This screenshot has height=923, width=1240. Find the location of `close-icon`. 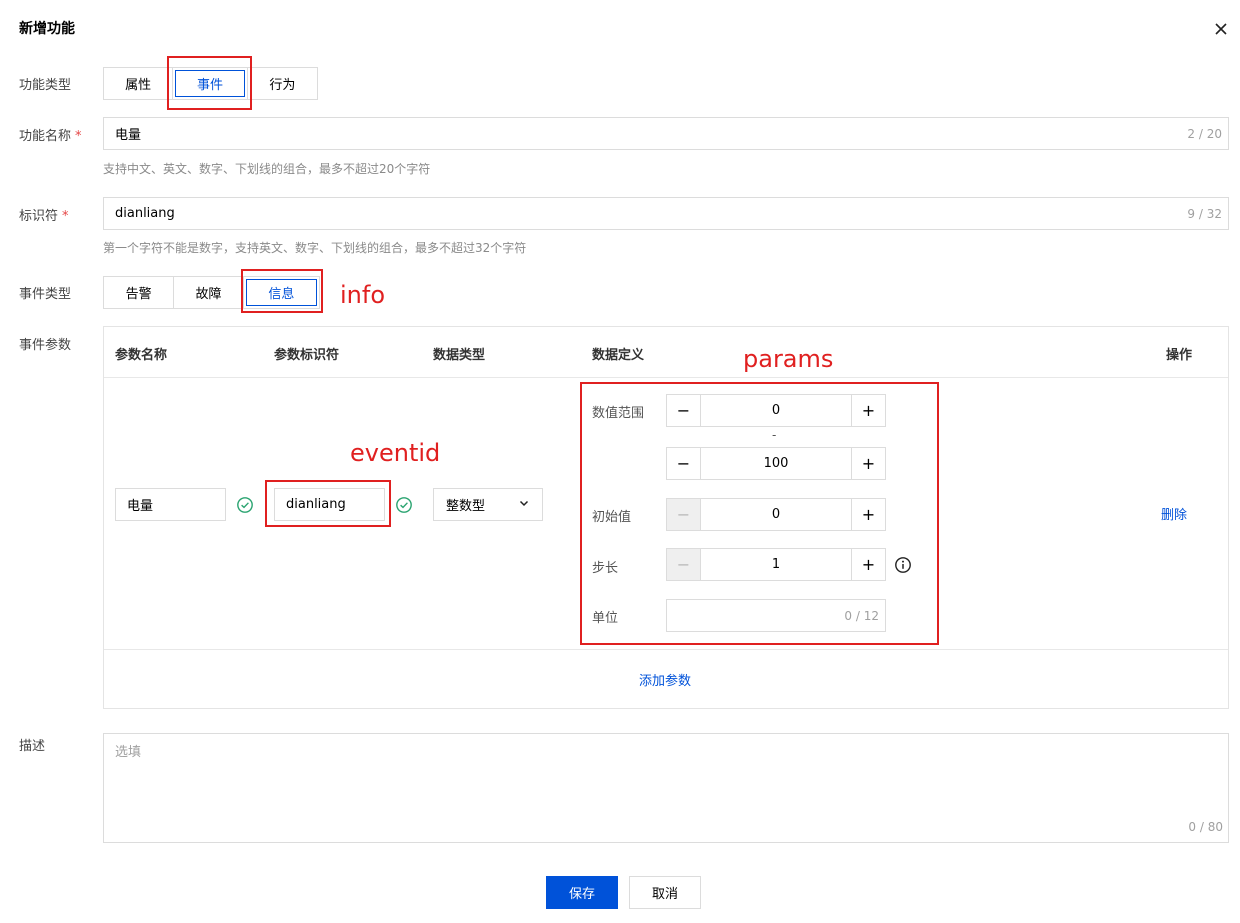

close-icon is located at coordinates (1221, 29).